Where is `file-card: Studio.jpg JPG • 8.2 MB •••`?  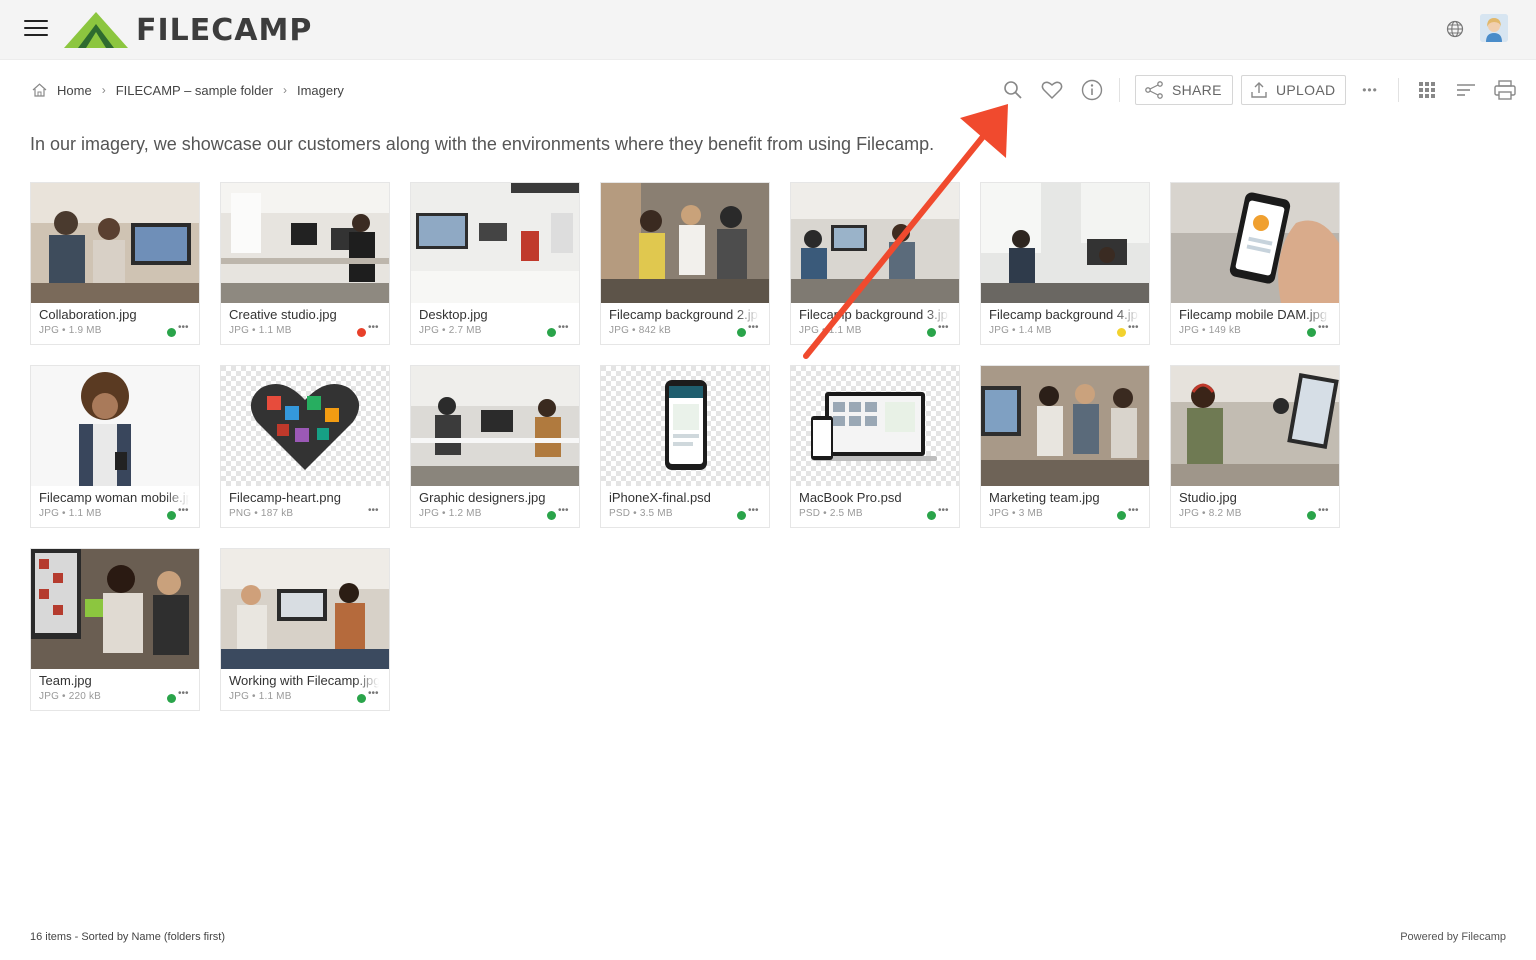
file-card: Studio.jpg JPG • 8.2 MB ••• is located at coordinates (1255, 446).